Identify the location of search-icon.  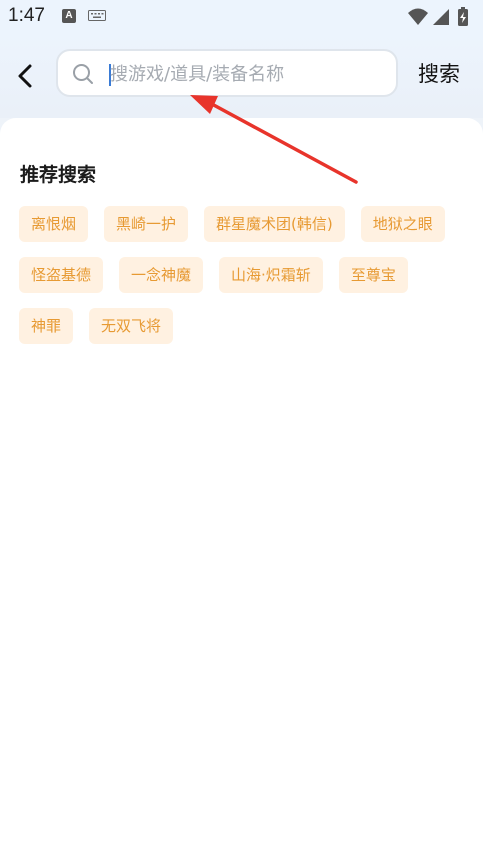
(83, 74).